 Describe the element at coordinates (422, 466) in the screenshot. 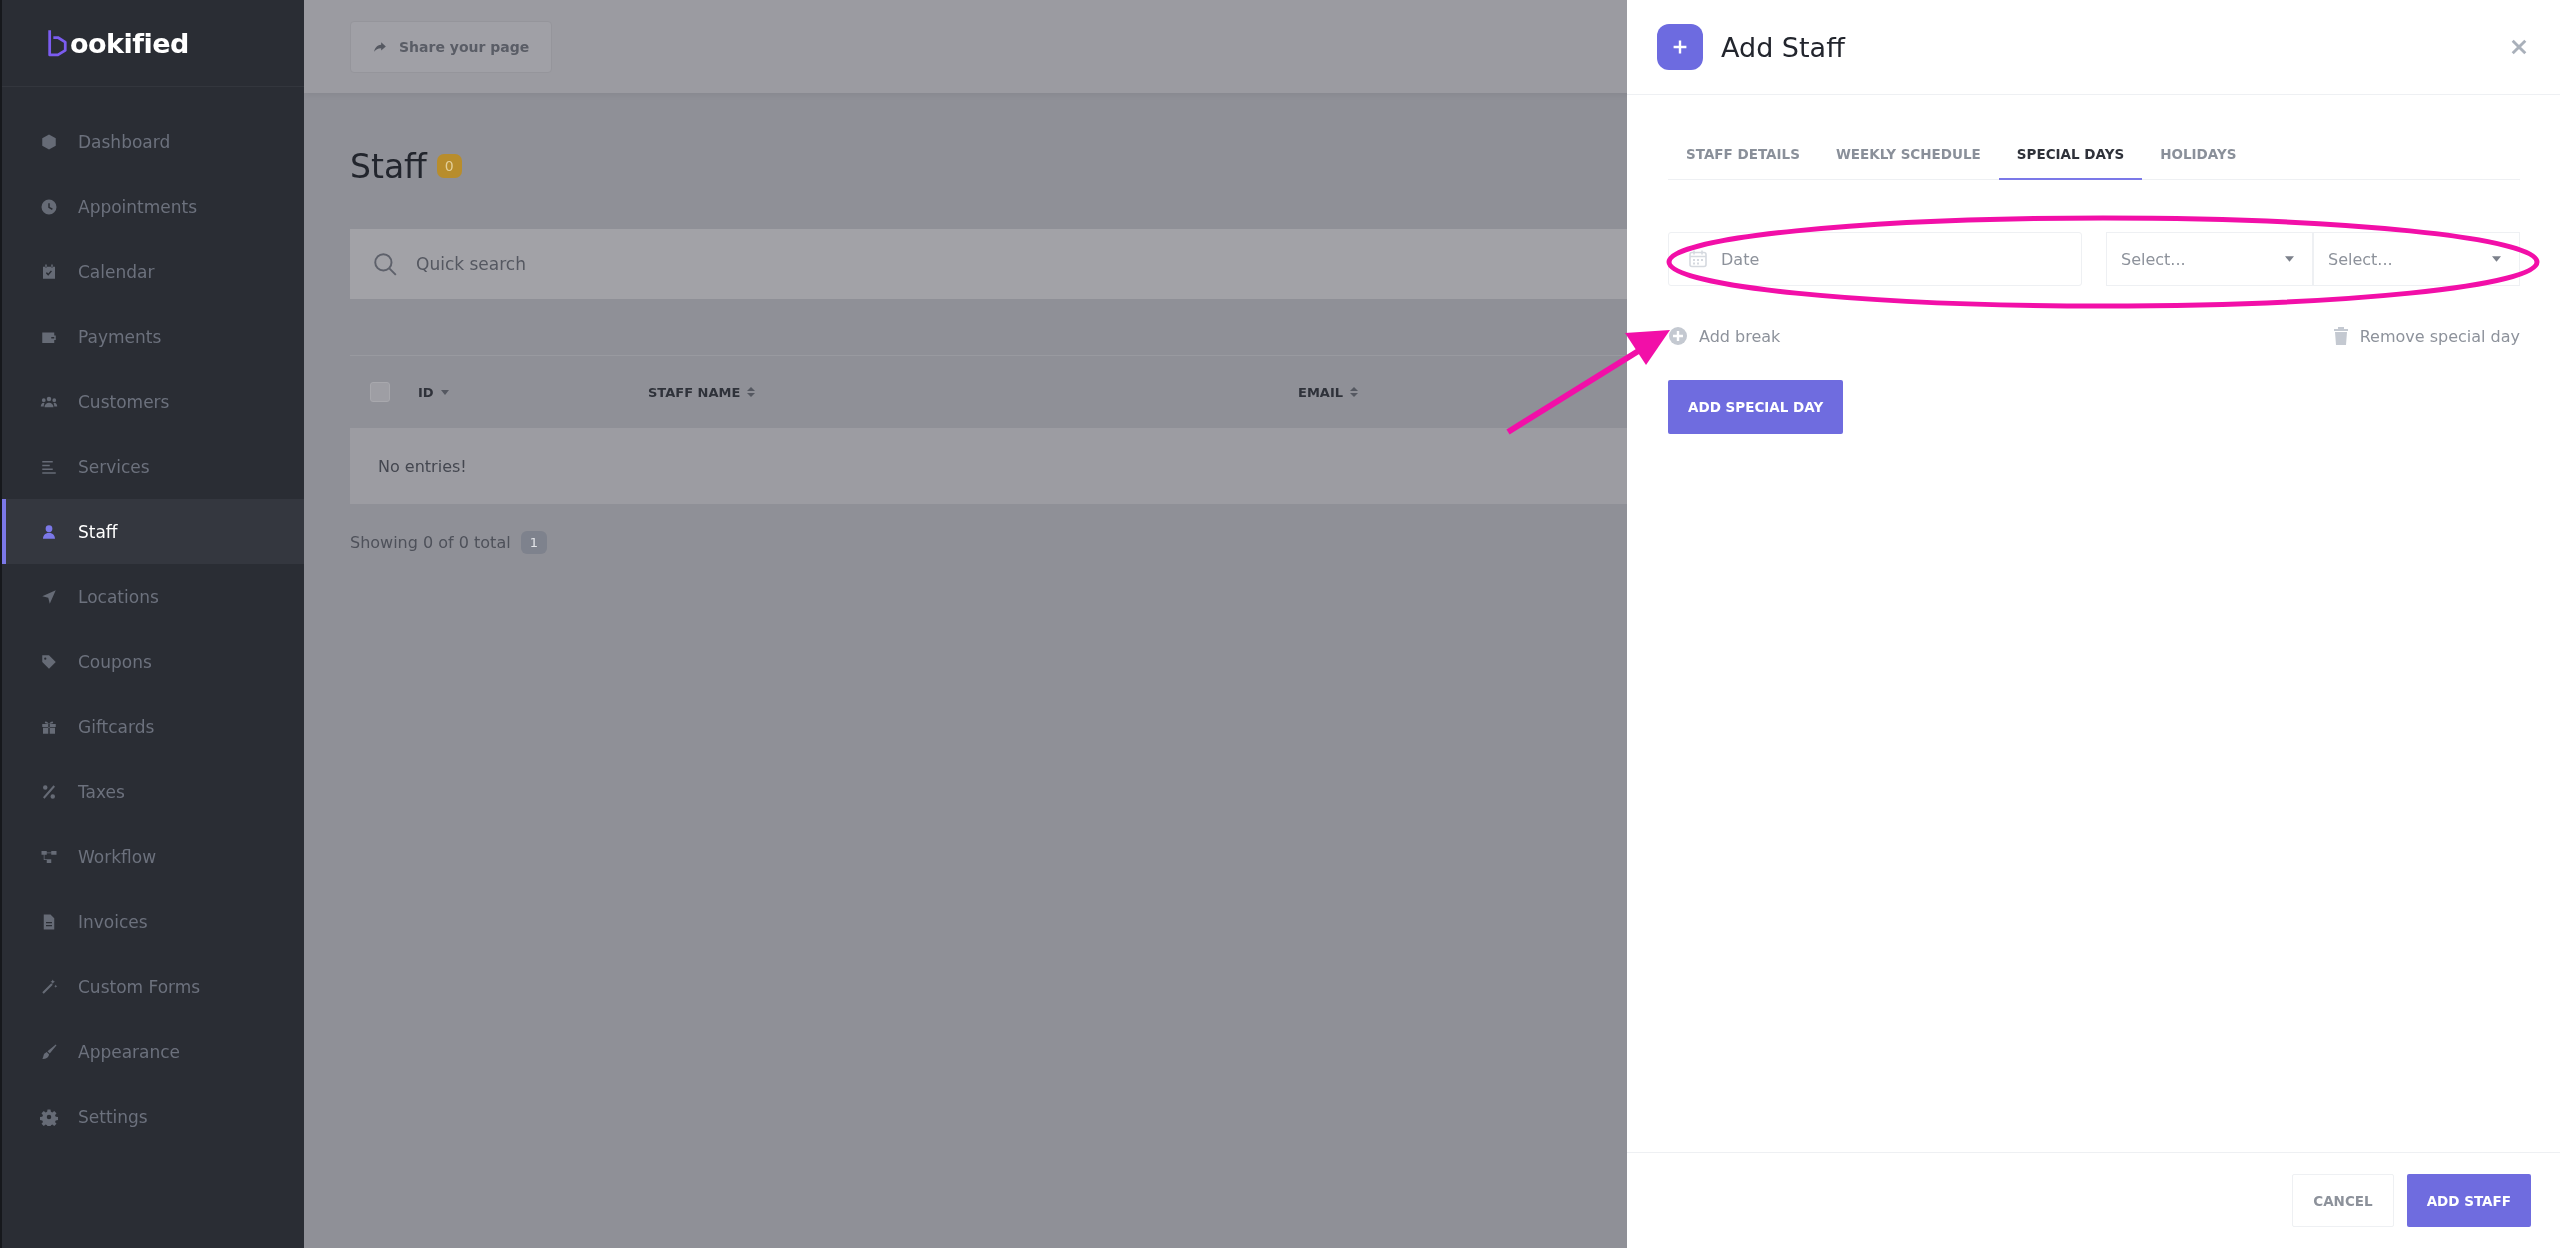

I see `empty-message: No entries!` at that location.